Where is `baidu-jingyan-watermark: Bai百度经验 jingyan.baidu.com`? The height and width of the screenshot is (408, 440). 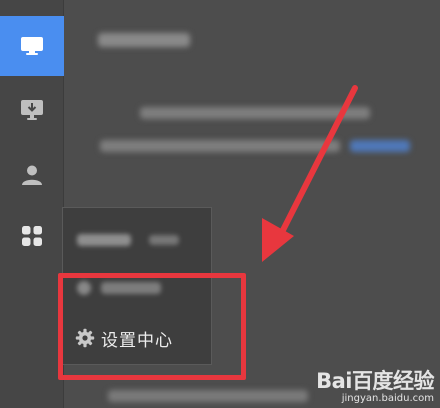 baidu-jingyan-watermark: Bai百度经验 jingyan.baidu.com is located at coordinates (375, 384).